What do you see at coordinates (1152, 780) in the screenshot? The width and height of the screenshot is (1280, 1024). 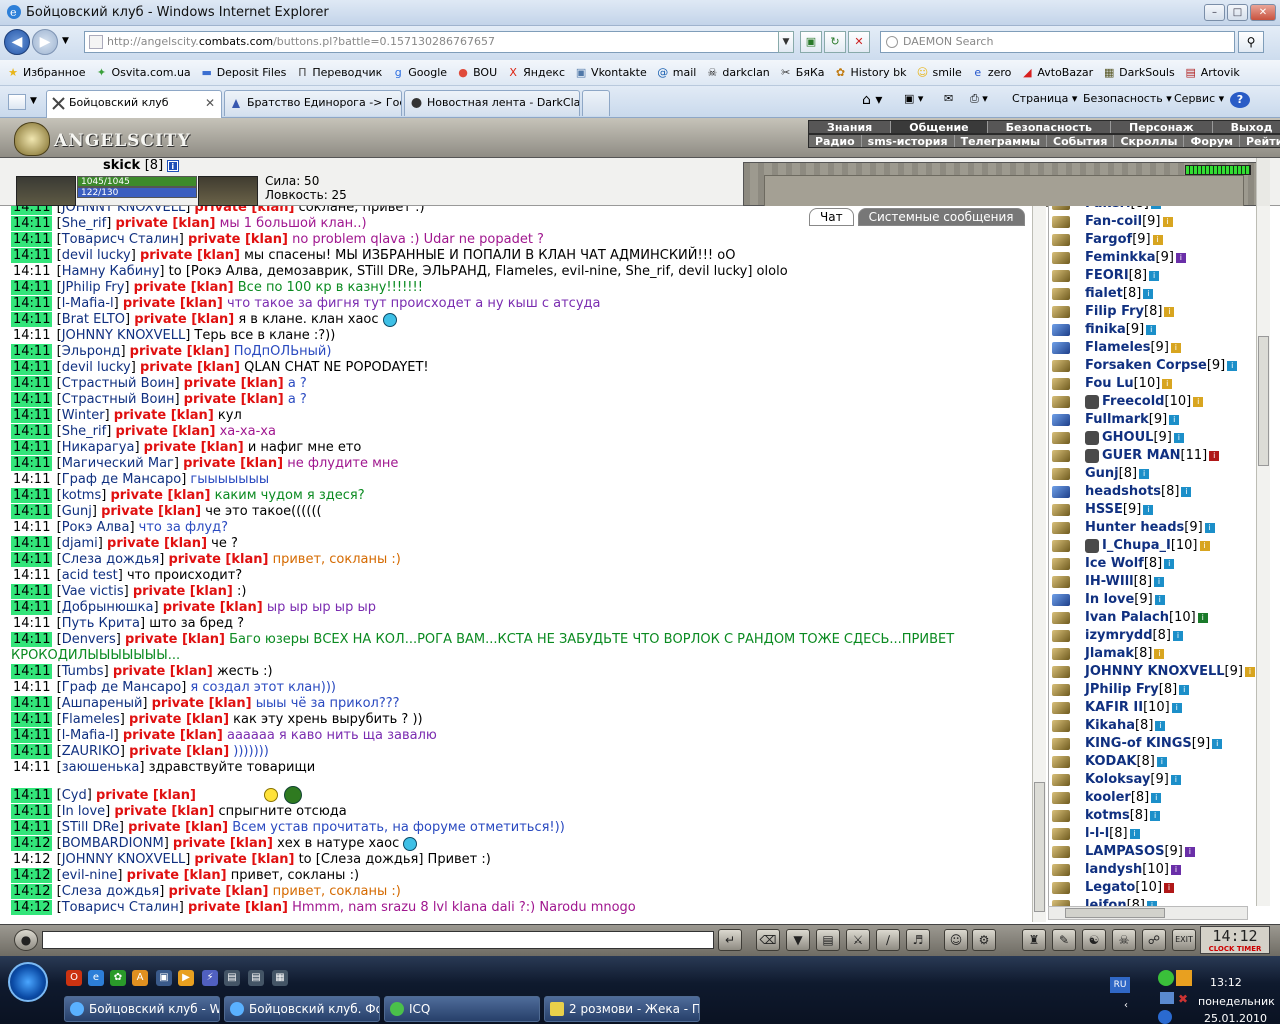 I see `online-user: Koloksay[9] i` at bounding box center [1152, 780].